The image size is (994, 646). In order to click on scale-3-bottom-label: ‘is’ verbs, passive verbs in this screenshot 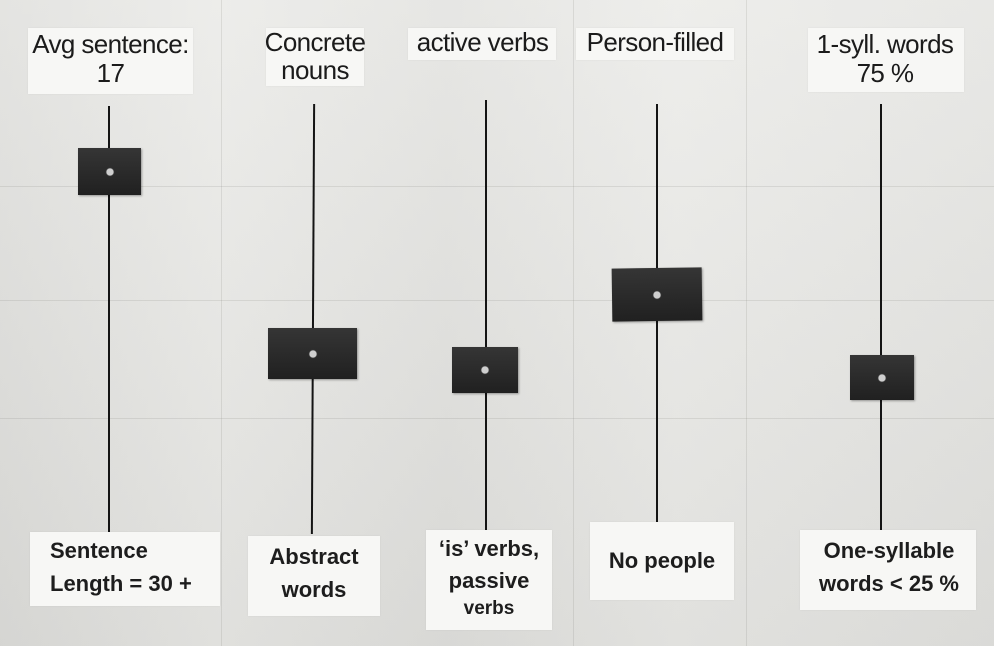, I will do `click(489, 577)`.